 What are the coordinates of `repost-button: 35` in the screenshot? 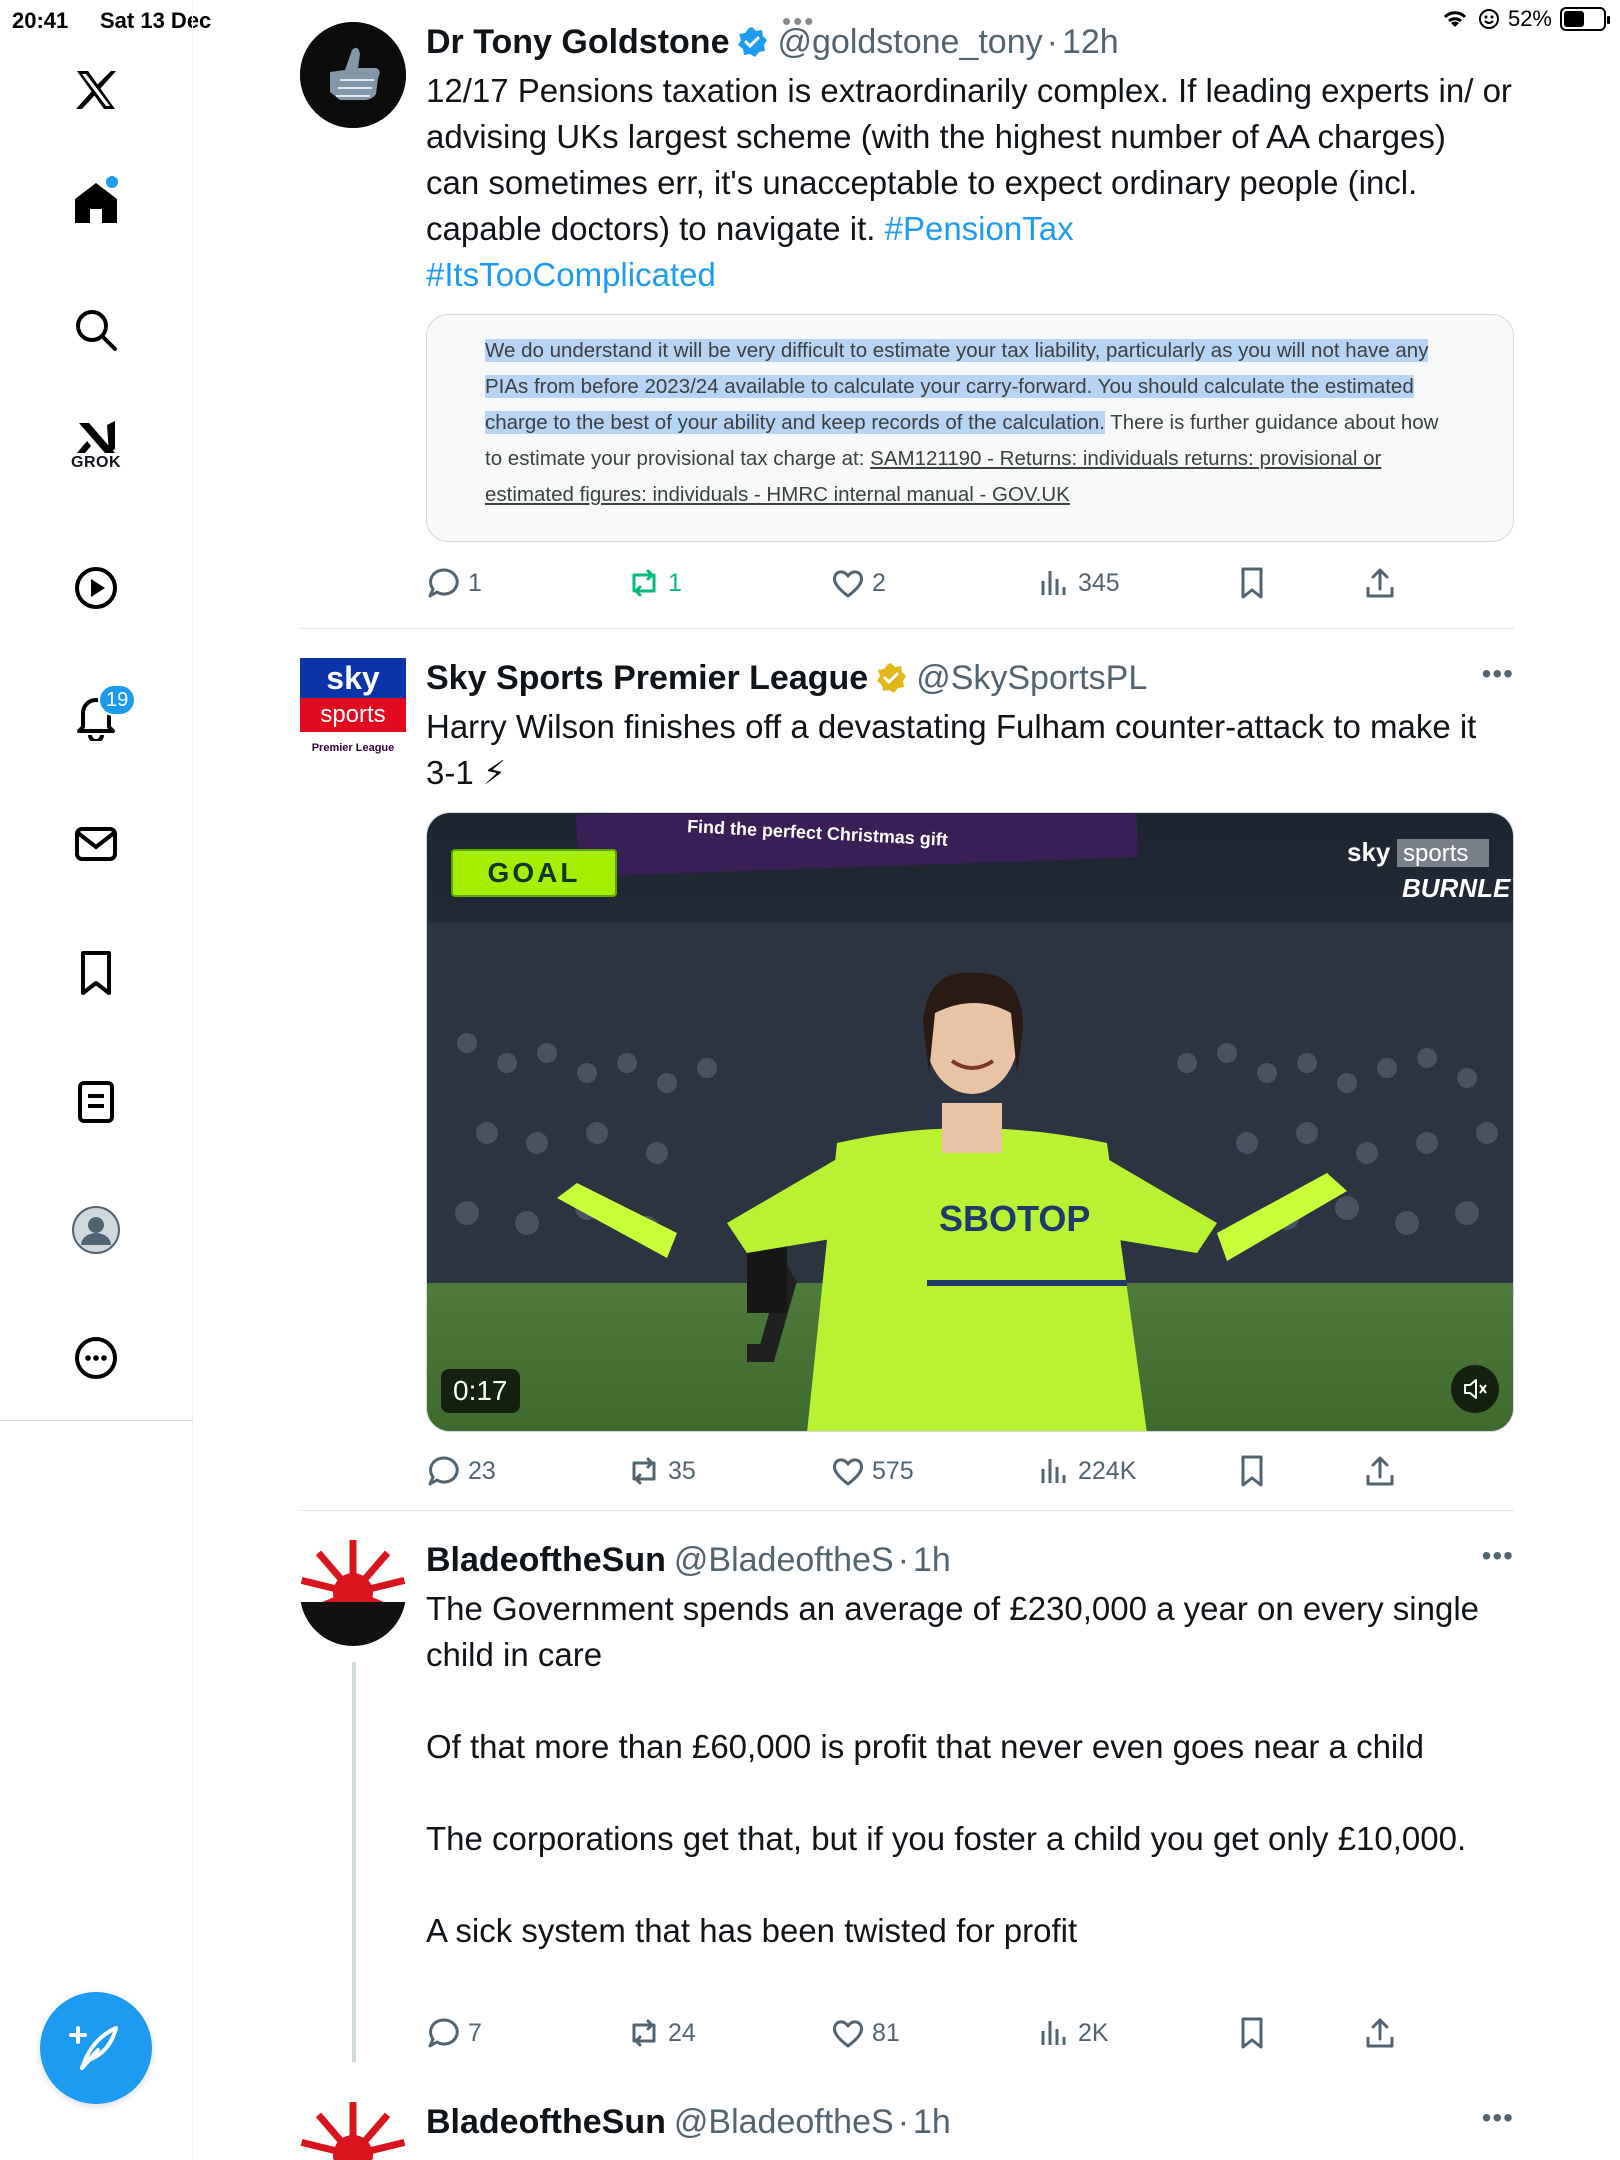 It's located at (661, 1471).